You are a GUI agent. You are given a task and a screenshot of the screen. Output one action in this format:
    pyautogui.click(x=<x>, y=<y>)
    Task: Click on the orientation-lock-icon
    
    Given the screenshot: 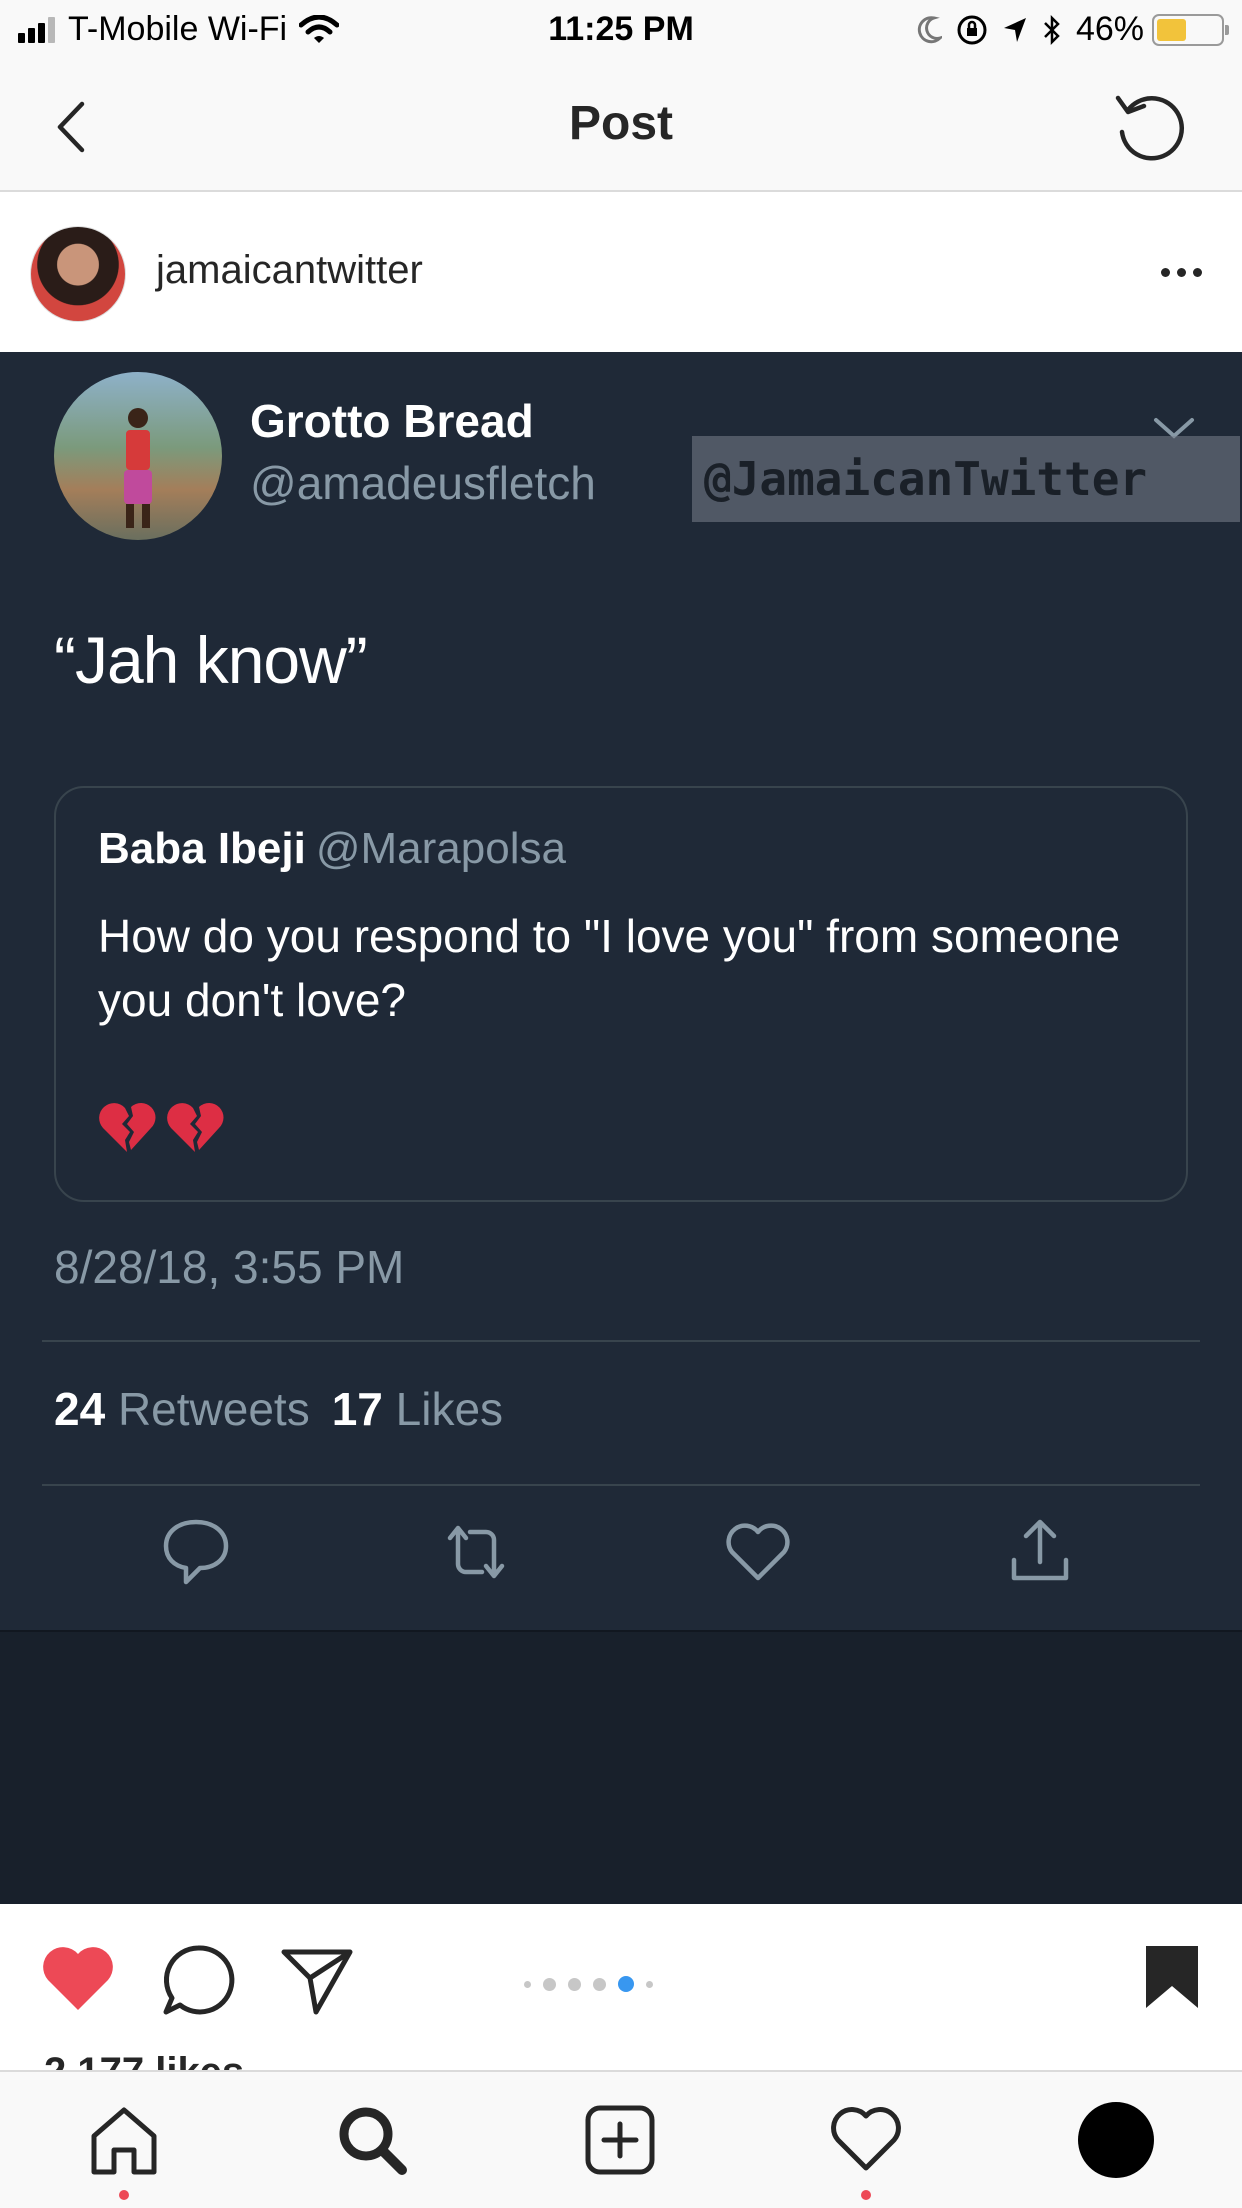 What is the action you would take?
    pyautogui.click(x=972, y=30)
    